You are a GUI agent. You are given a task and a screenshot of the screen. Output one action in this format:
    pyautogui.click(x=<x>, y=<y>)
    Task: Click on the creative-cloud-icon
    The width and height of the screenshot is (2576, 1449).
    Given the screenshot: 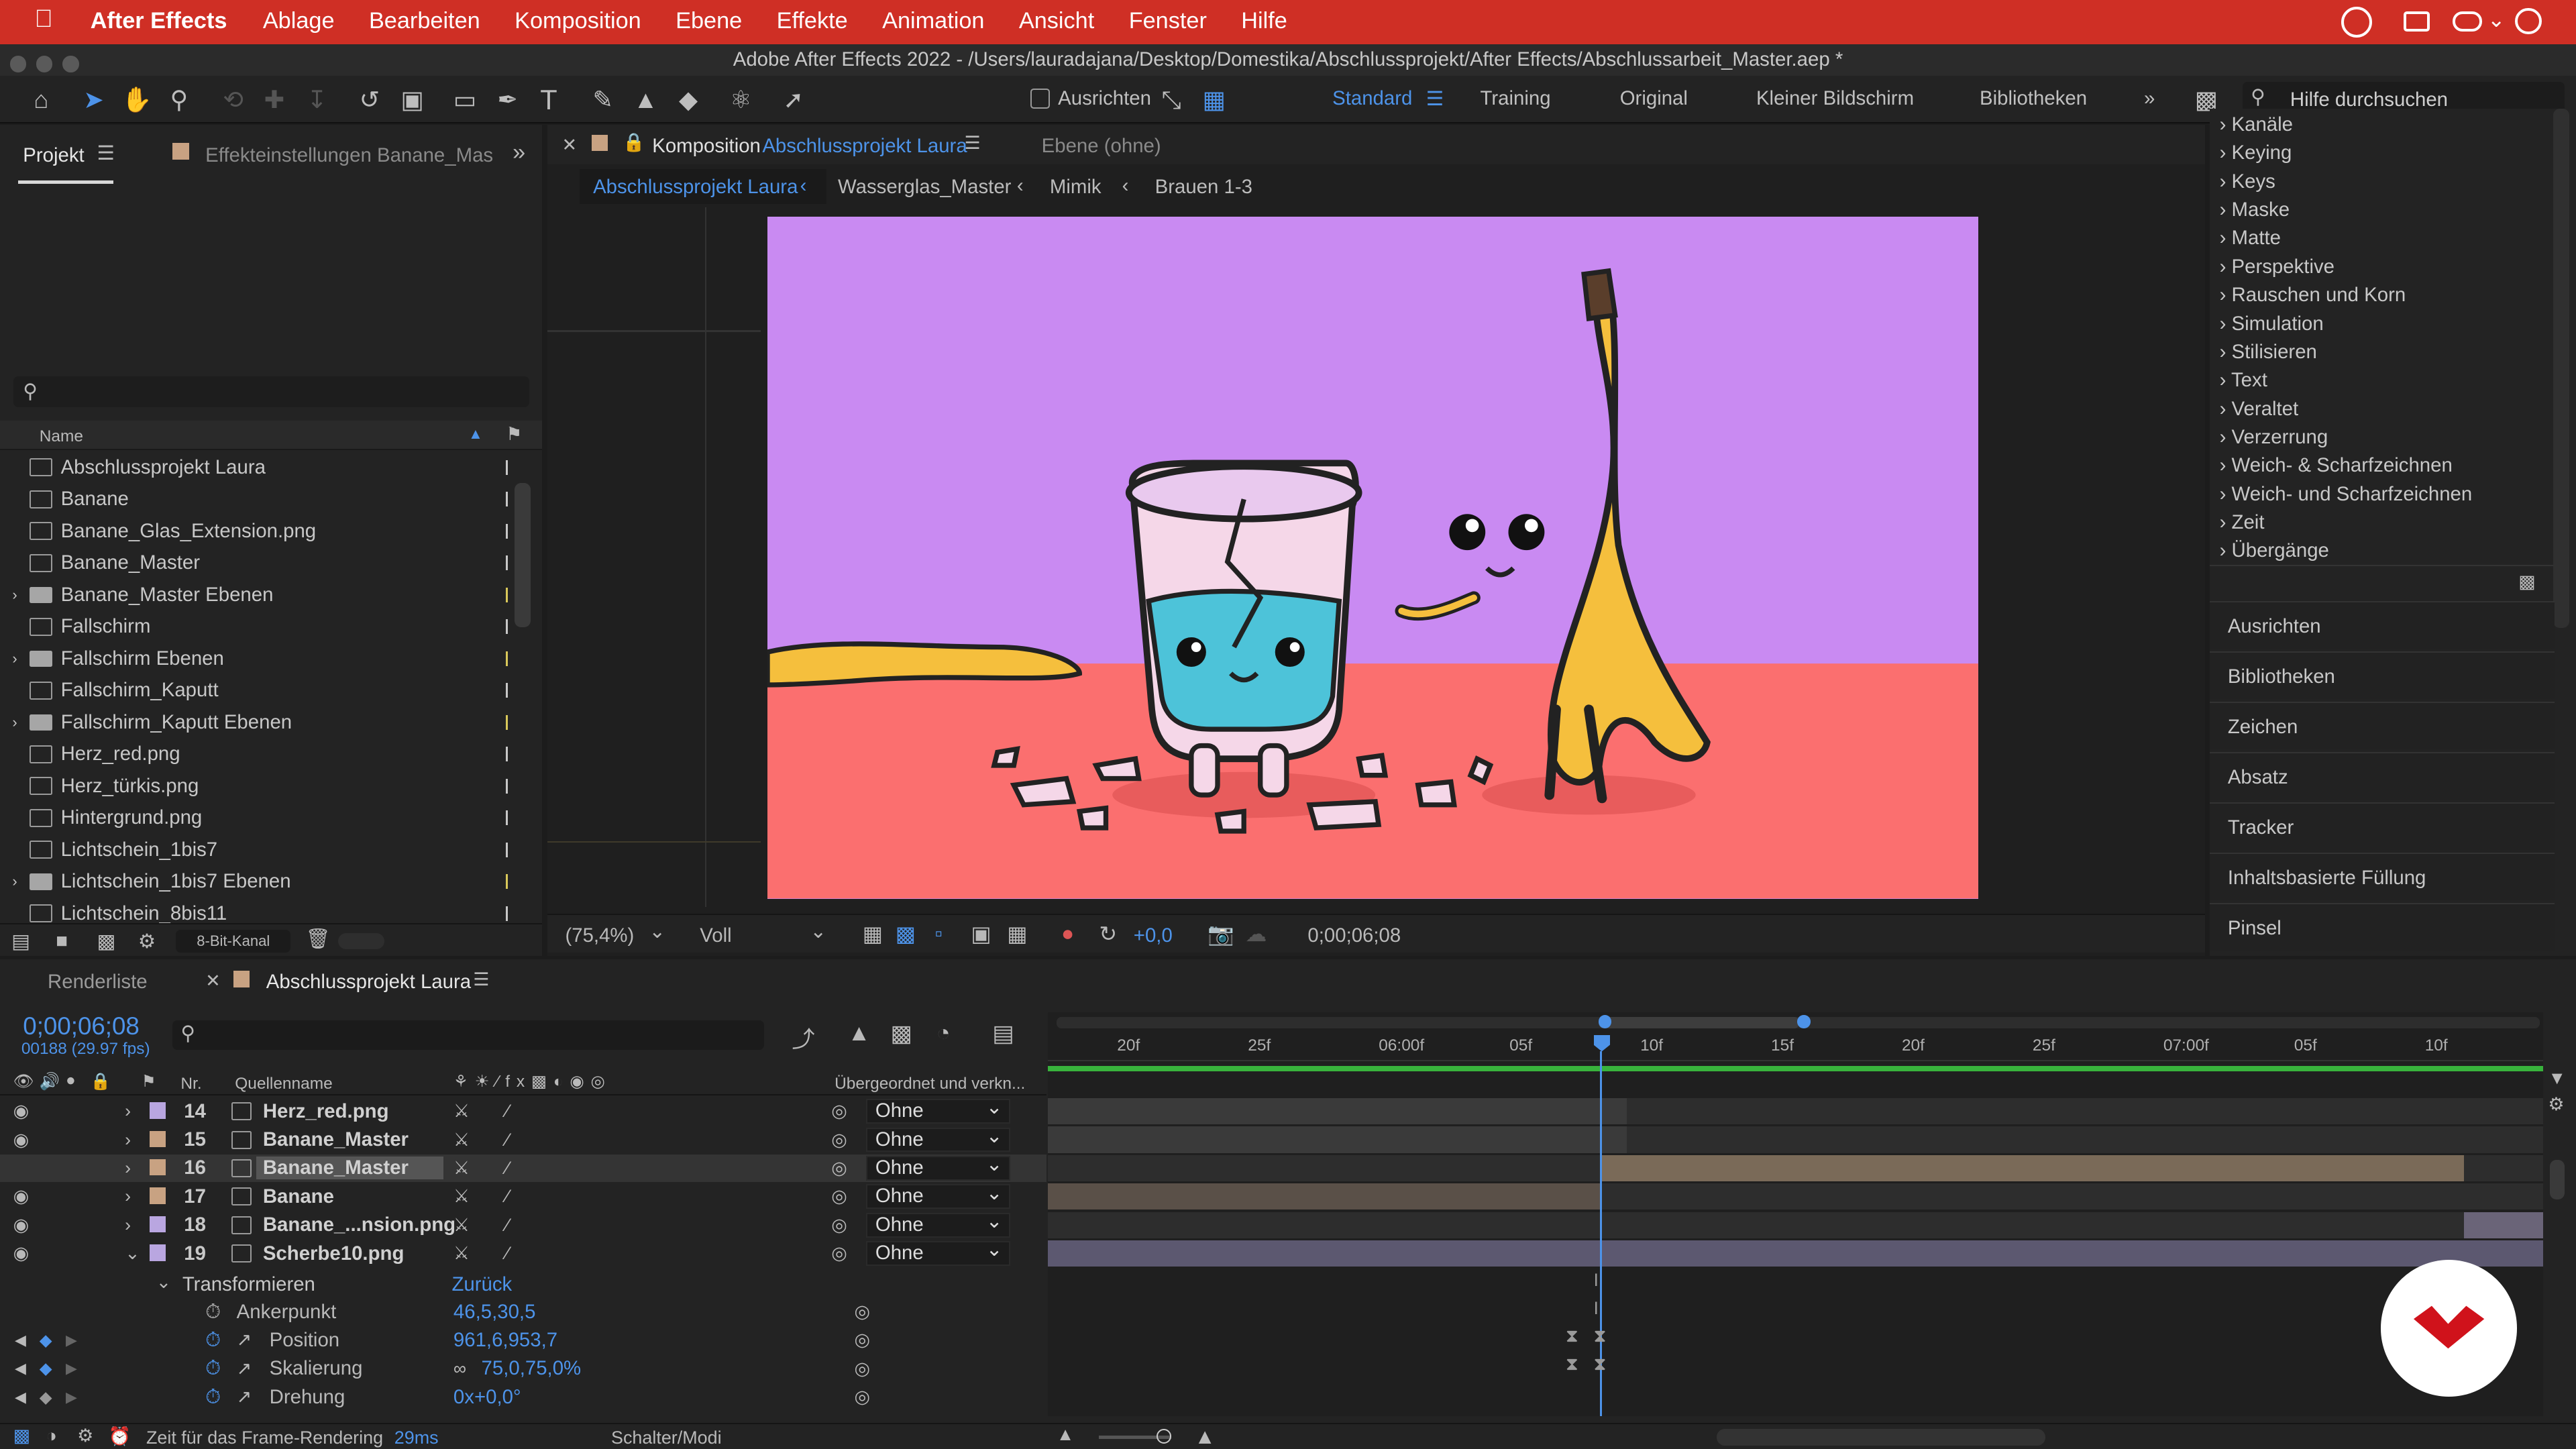 What is the action you would take?
    pyautogui.click(x=2357, y=22)
    